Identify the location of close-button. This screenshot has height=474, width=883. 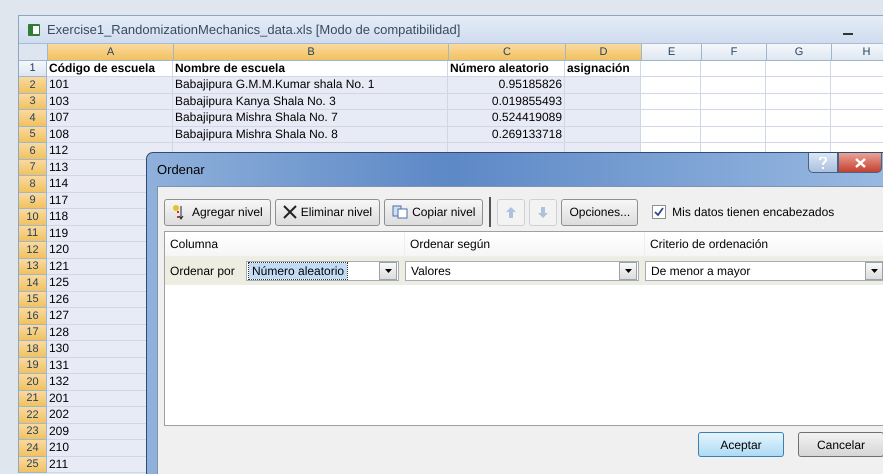
(860, 163).